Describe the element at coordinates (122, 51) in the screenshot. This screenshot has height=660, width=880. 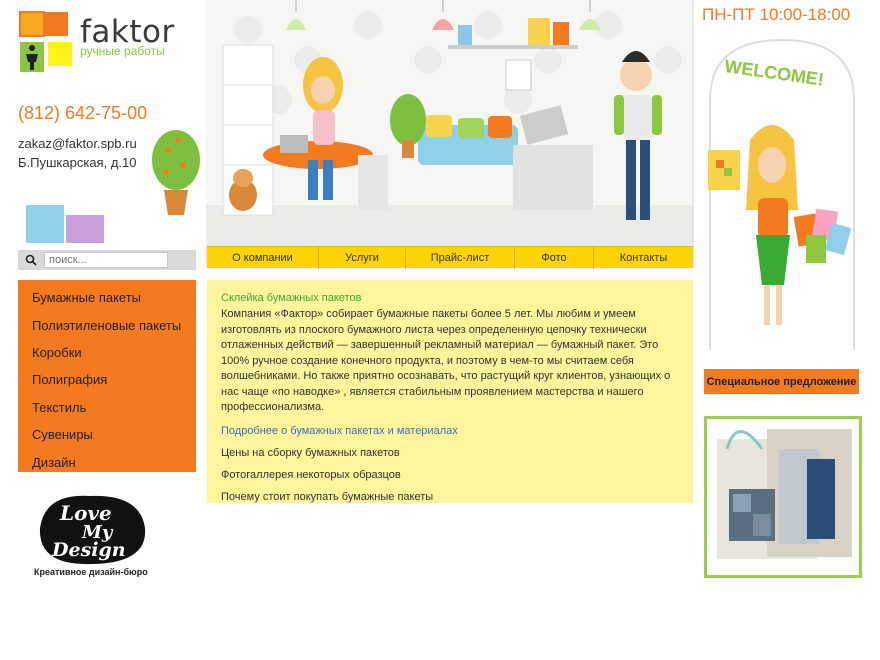
I see `logo-tagline: ручные работы` at that location.